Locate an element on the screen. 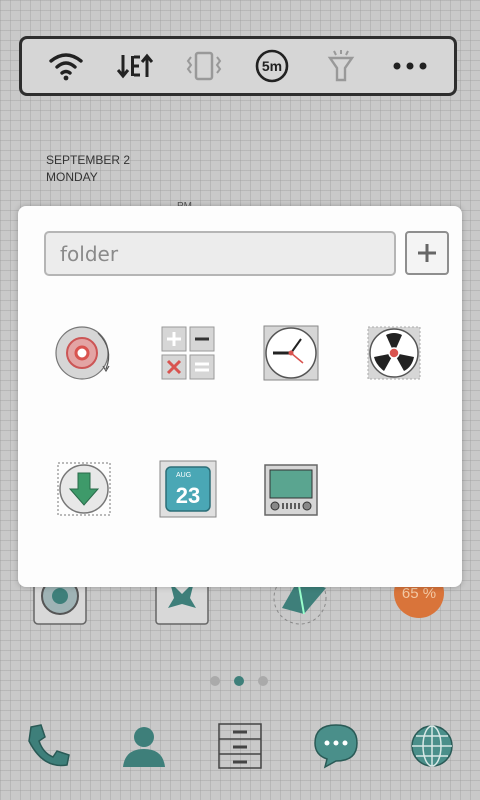 This screenshot has height=800, width=480. folder-app-calculator is located at coordinates (188, 353).